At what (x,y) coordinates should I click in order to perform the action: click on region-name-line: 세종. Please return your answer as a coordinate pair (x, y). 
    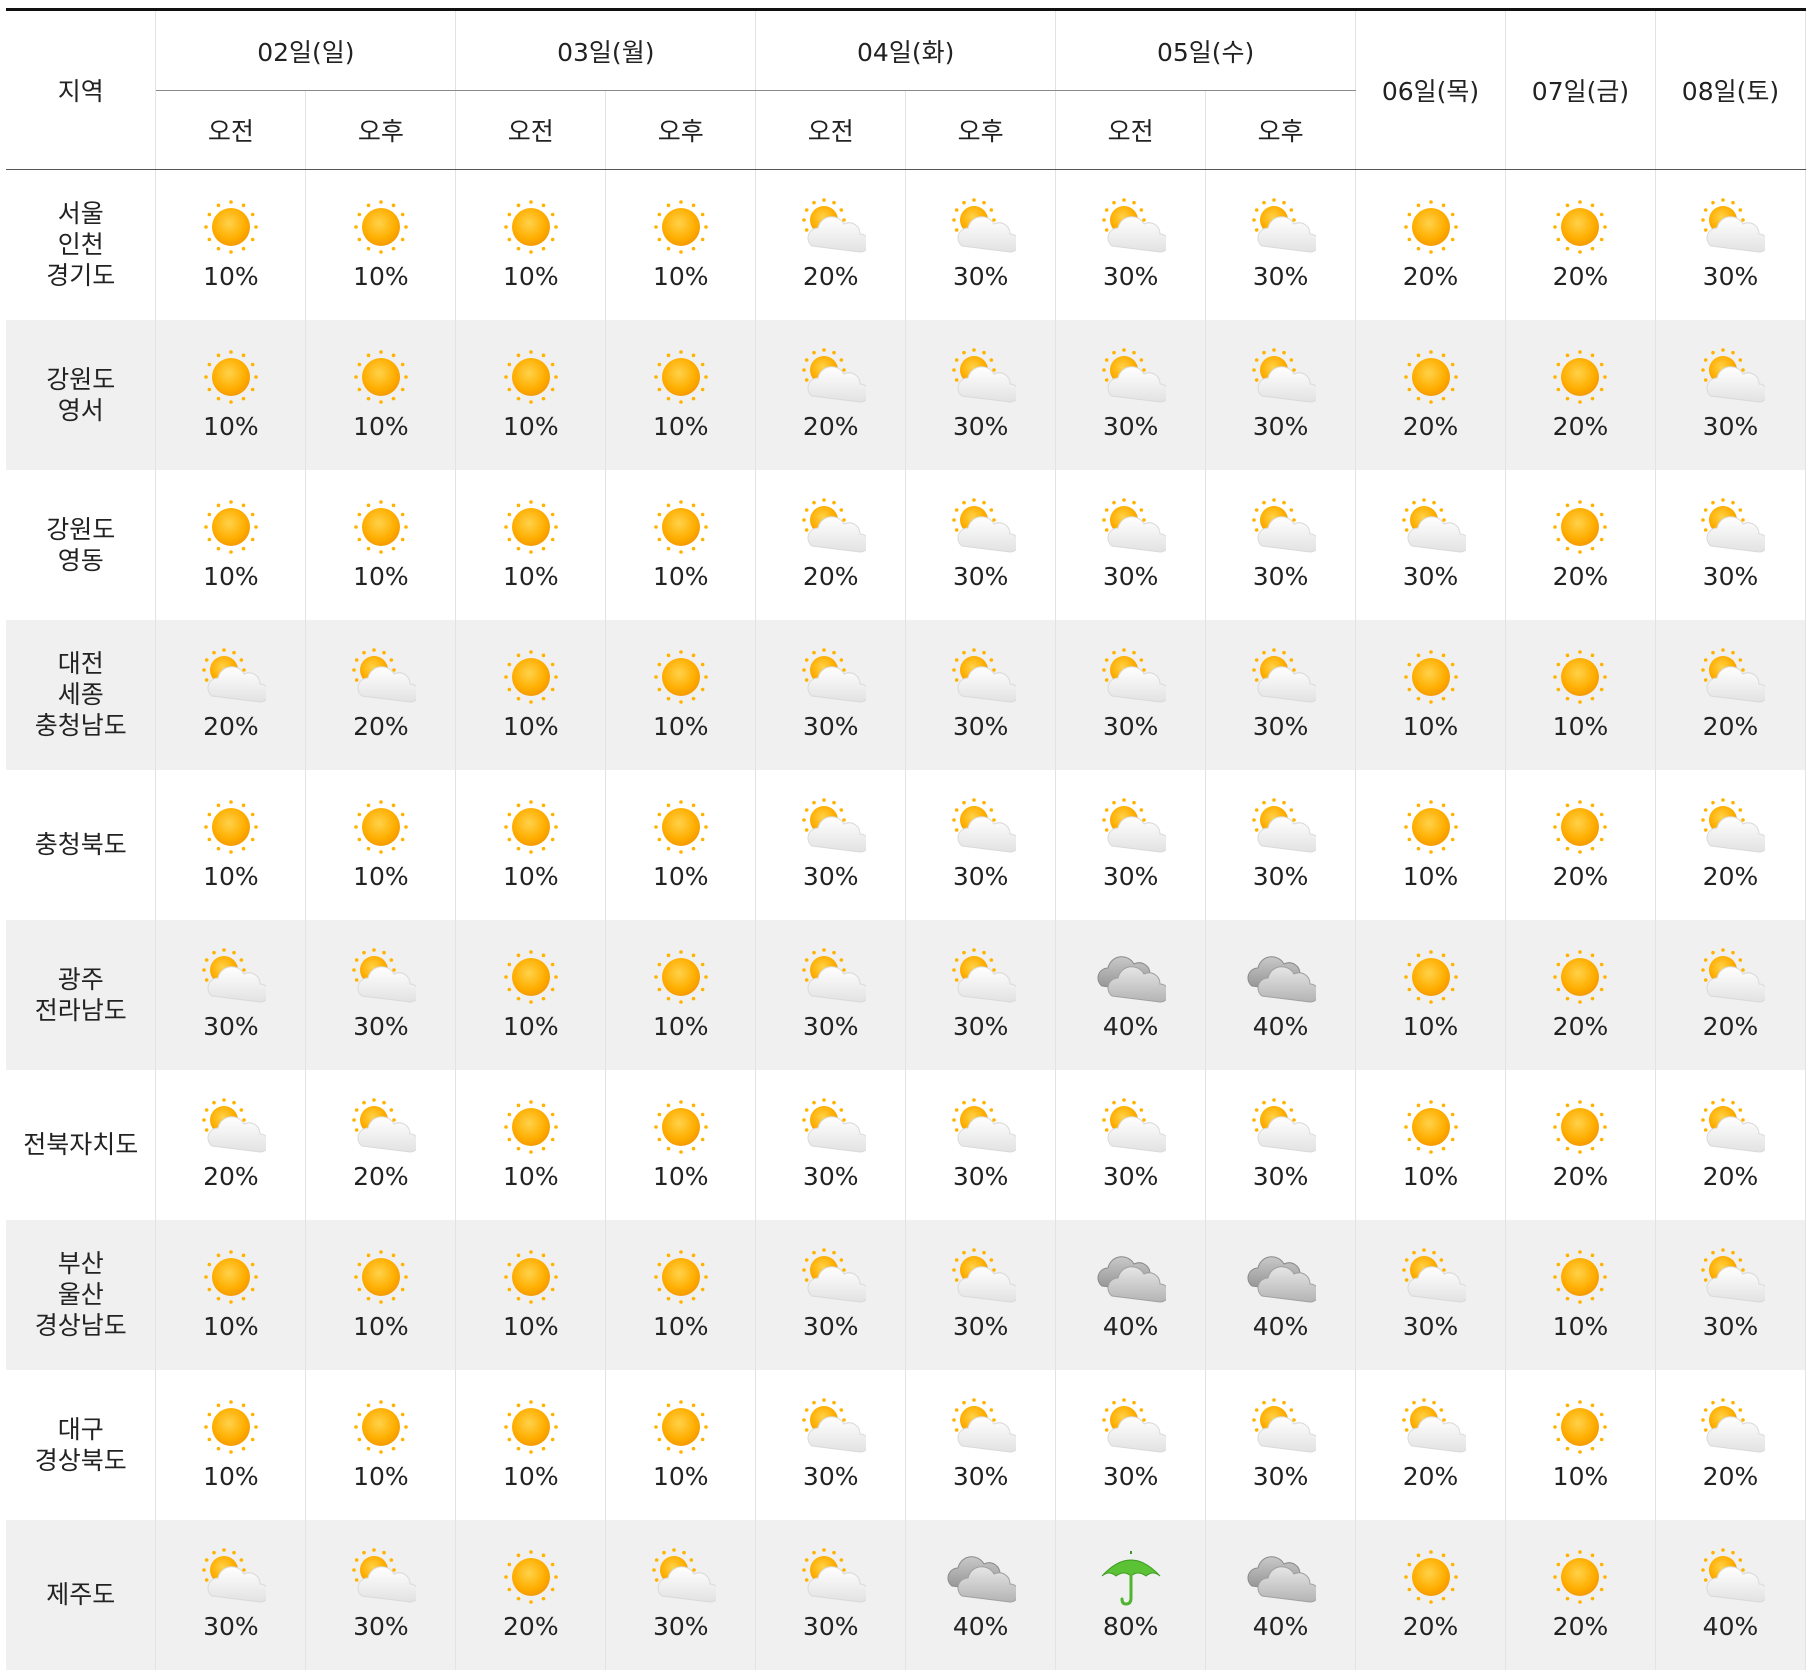
    Looking at the image, I should click on (80, 694).